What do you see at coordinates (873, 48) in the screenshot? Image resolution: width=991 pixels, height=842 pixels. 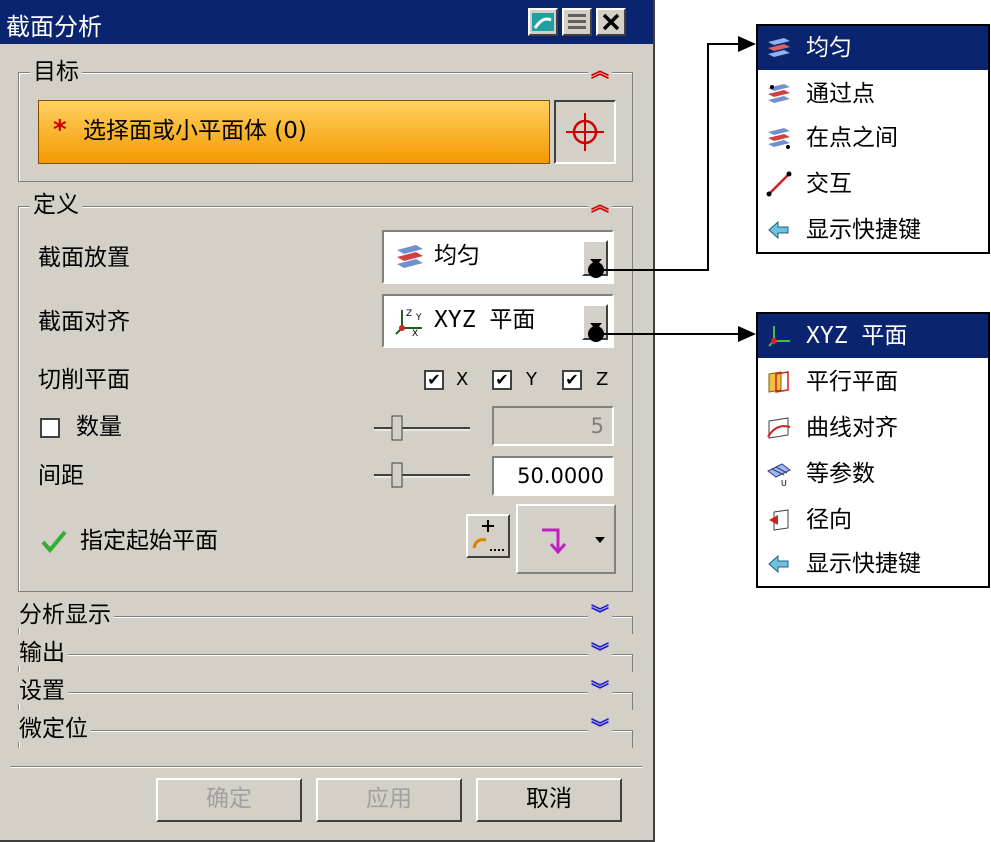 I see `menu-item-uniform: 均匀` at bounding box center [873, 48].